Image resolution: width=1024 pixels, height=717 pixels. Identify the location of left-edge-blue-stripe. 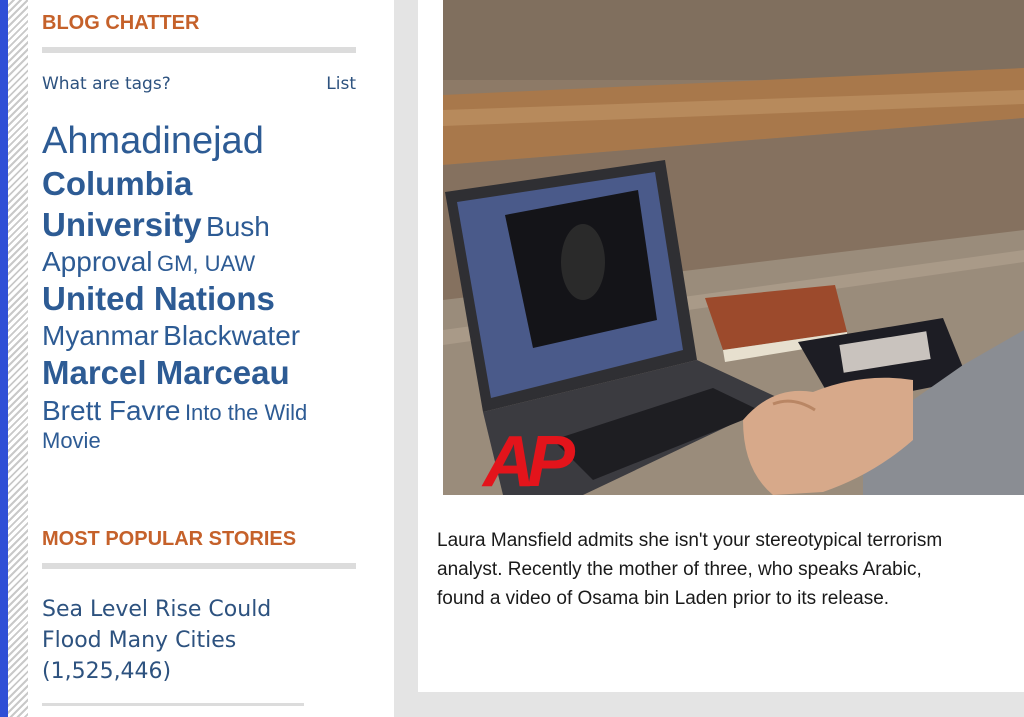
(4, 358).